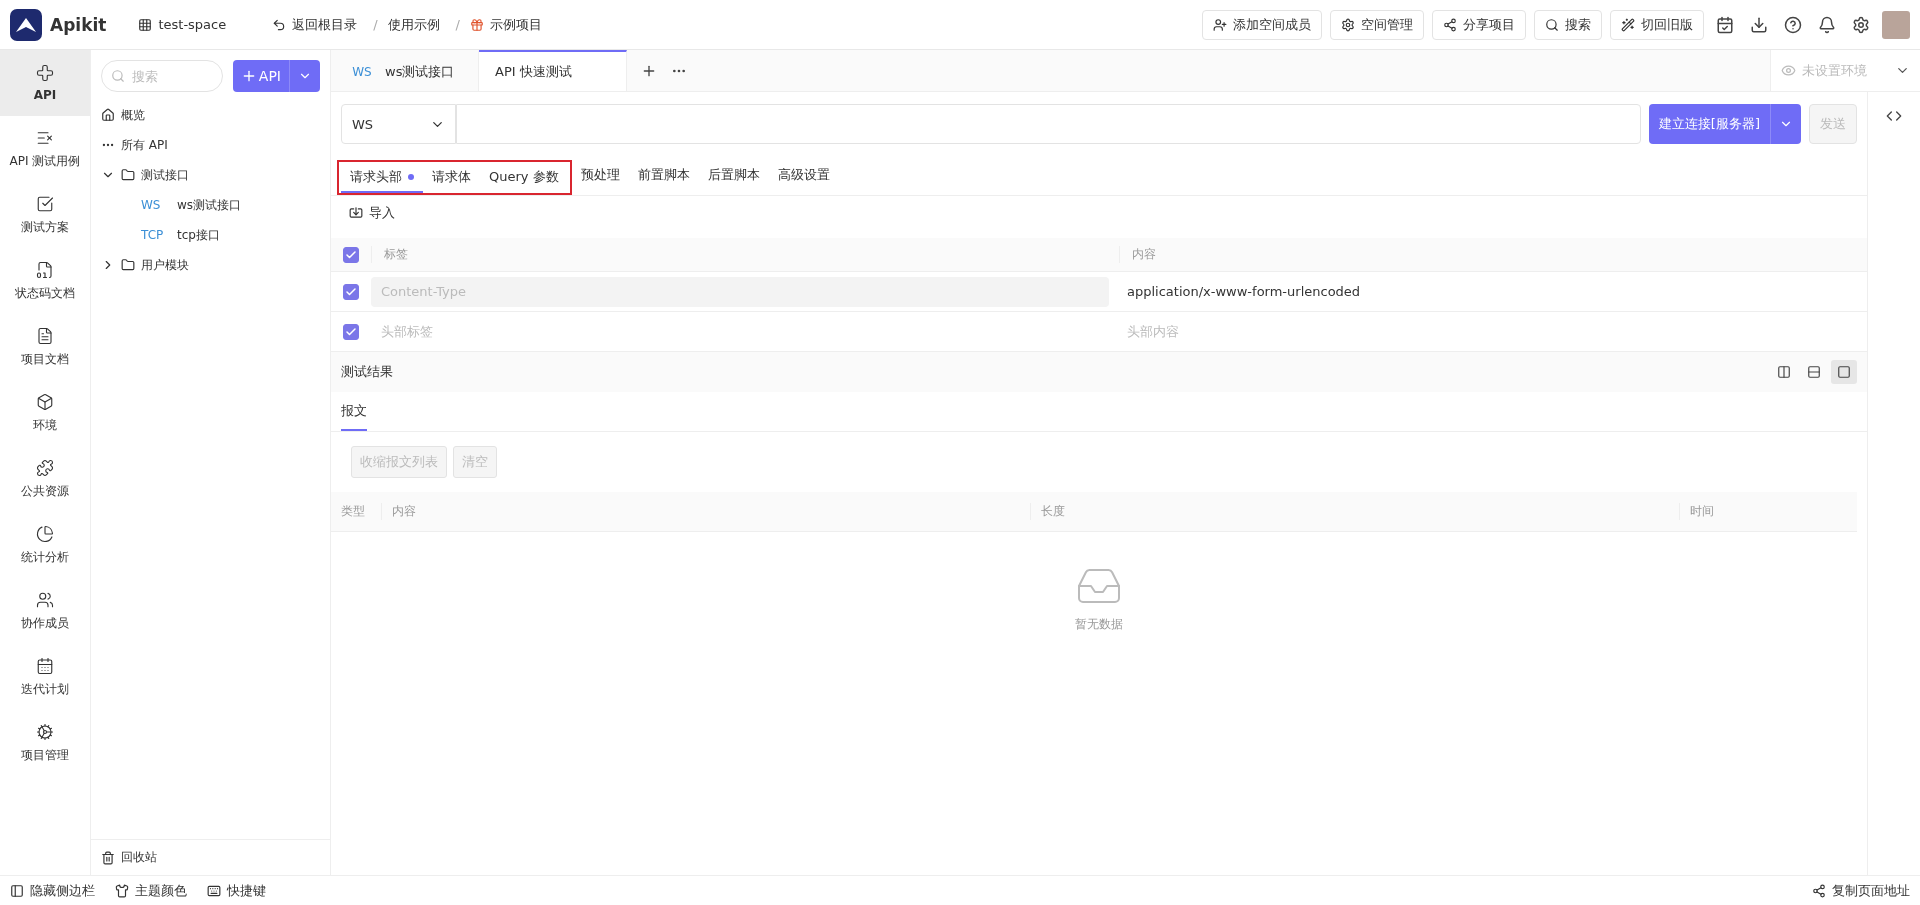 This screenshot has height=905, width=1920. I want to click on square-icon, so click(1844, 372).